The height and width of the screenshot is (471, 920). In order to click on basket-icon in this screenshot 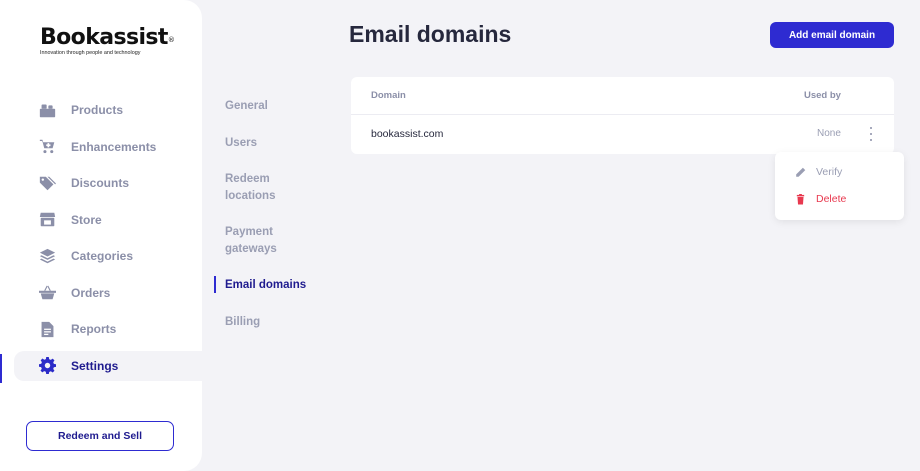, I will do `click(47, 293)`.